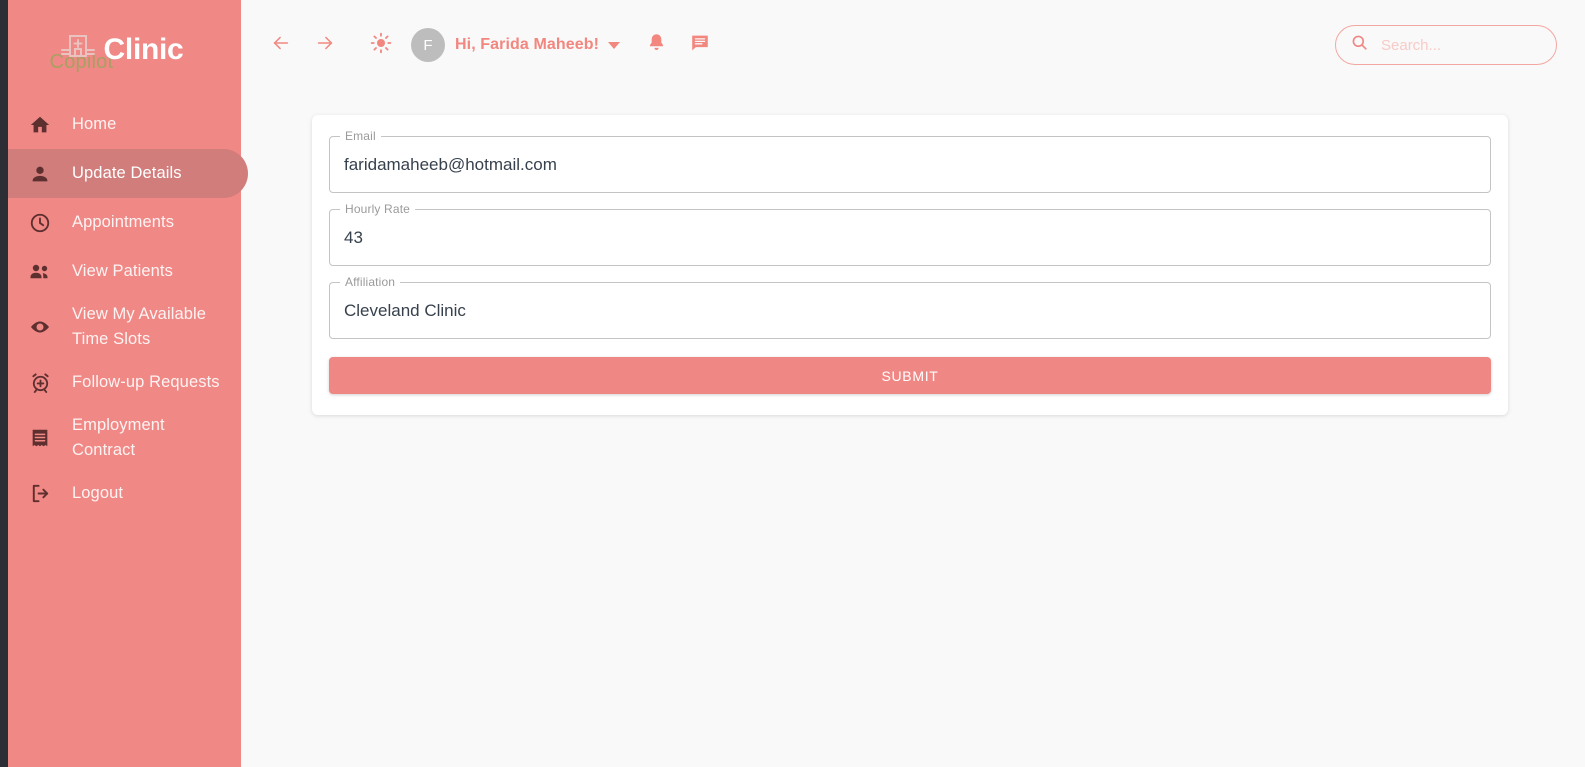 Image resolution: width=1585 pixels, height=767 pixels. Describe the element at coordinates (40, 493) in the screenshot. I see `logout-icon` at that location.